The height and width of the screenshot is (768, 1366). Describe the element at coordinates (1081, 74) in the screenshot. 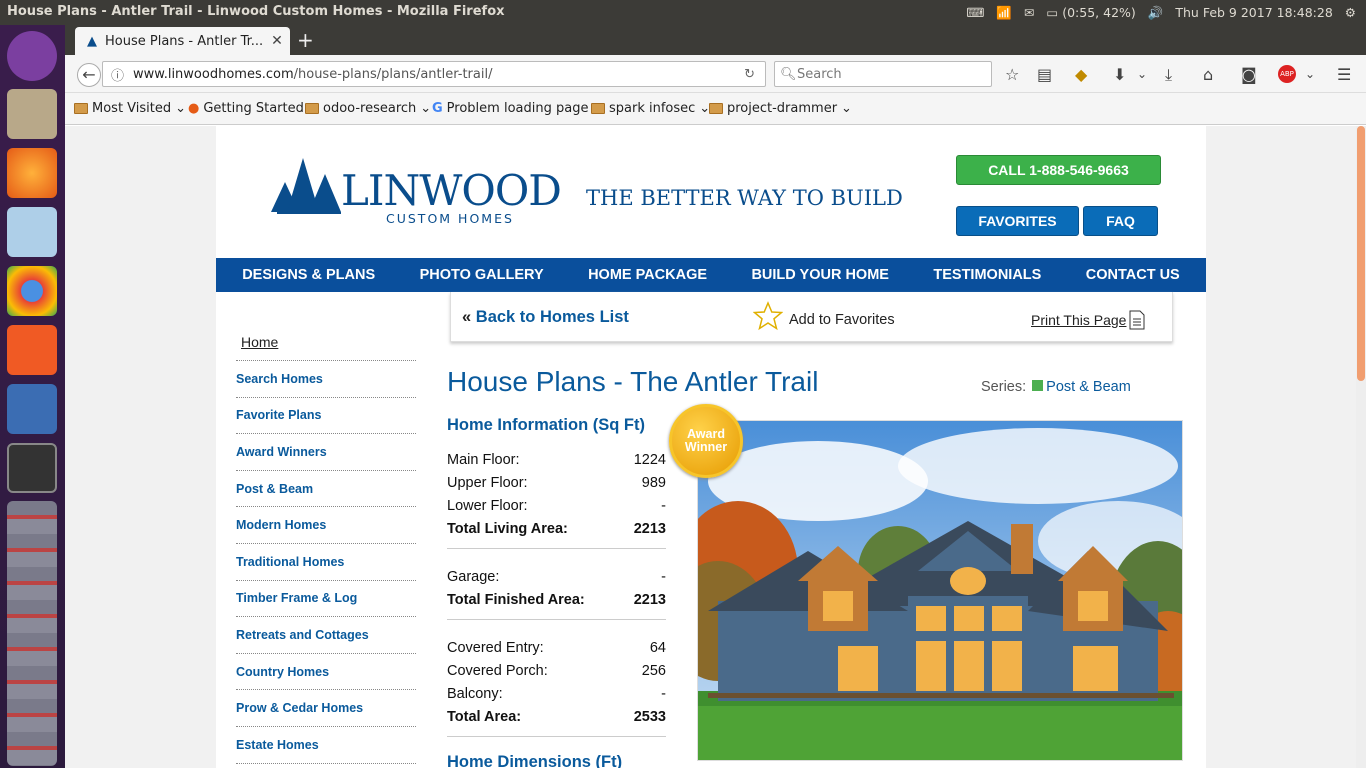

I see `extension-icon: ◆` at that location.